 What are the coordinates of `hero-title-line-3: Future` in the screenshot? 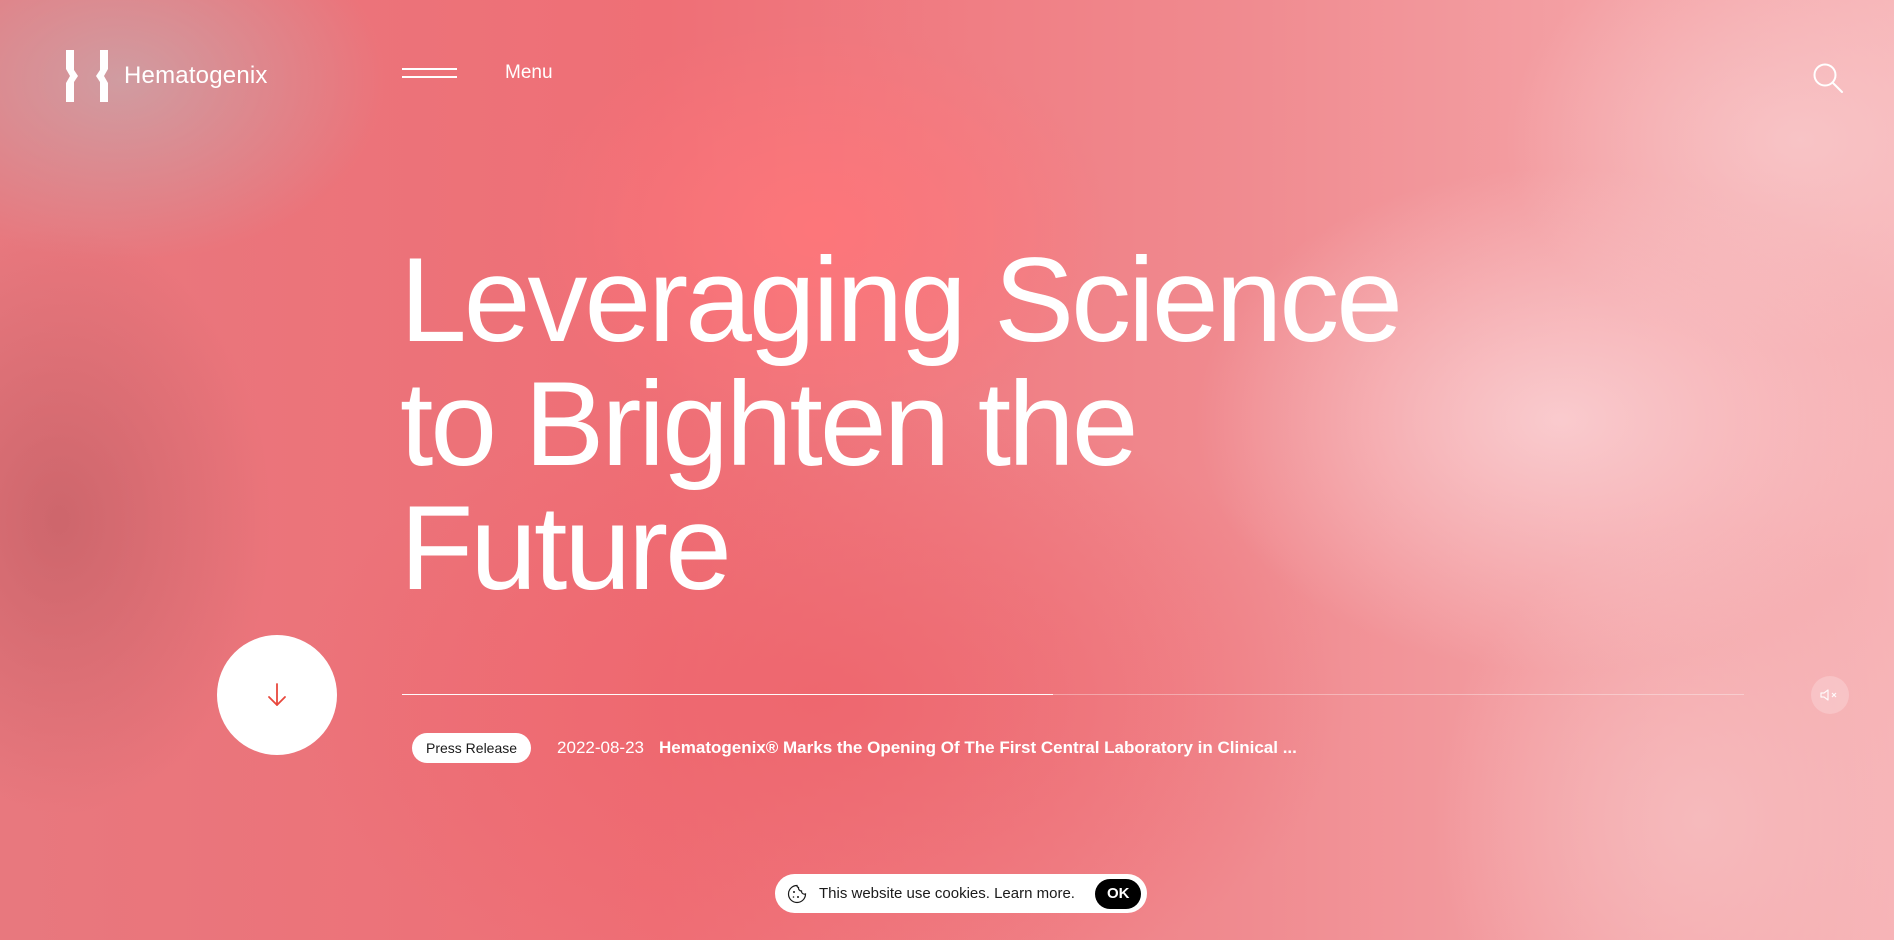 It's located at (566, 548).